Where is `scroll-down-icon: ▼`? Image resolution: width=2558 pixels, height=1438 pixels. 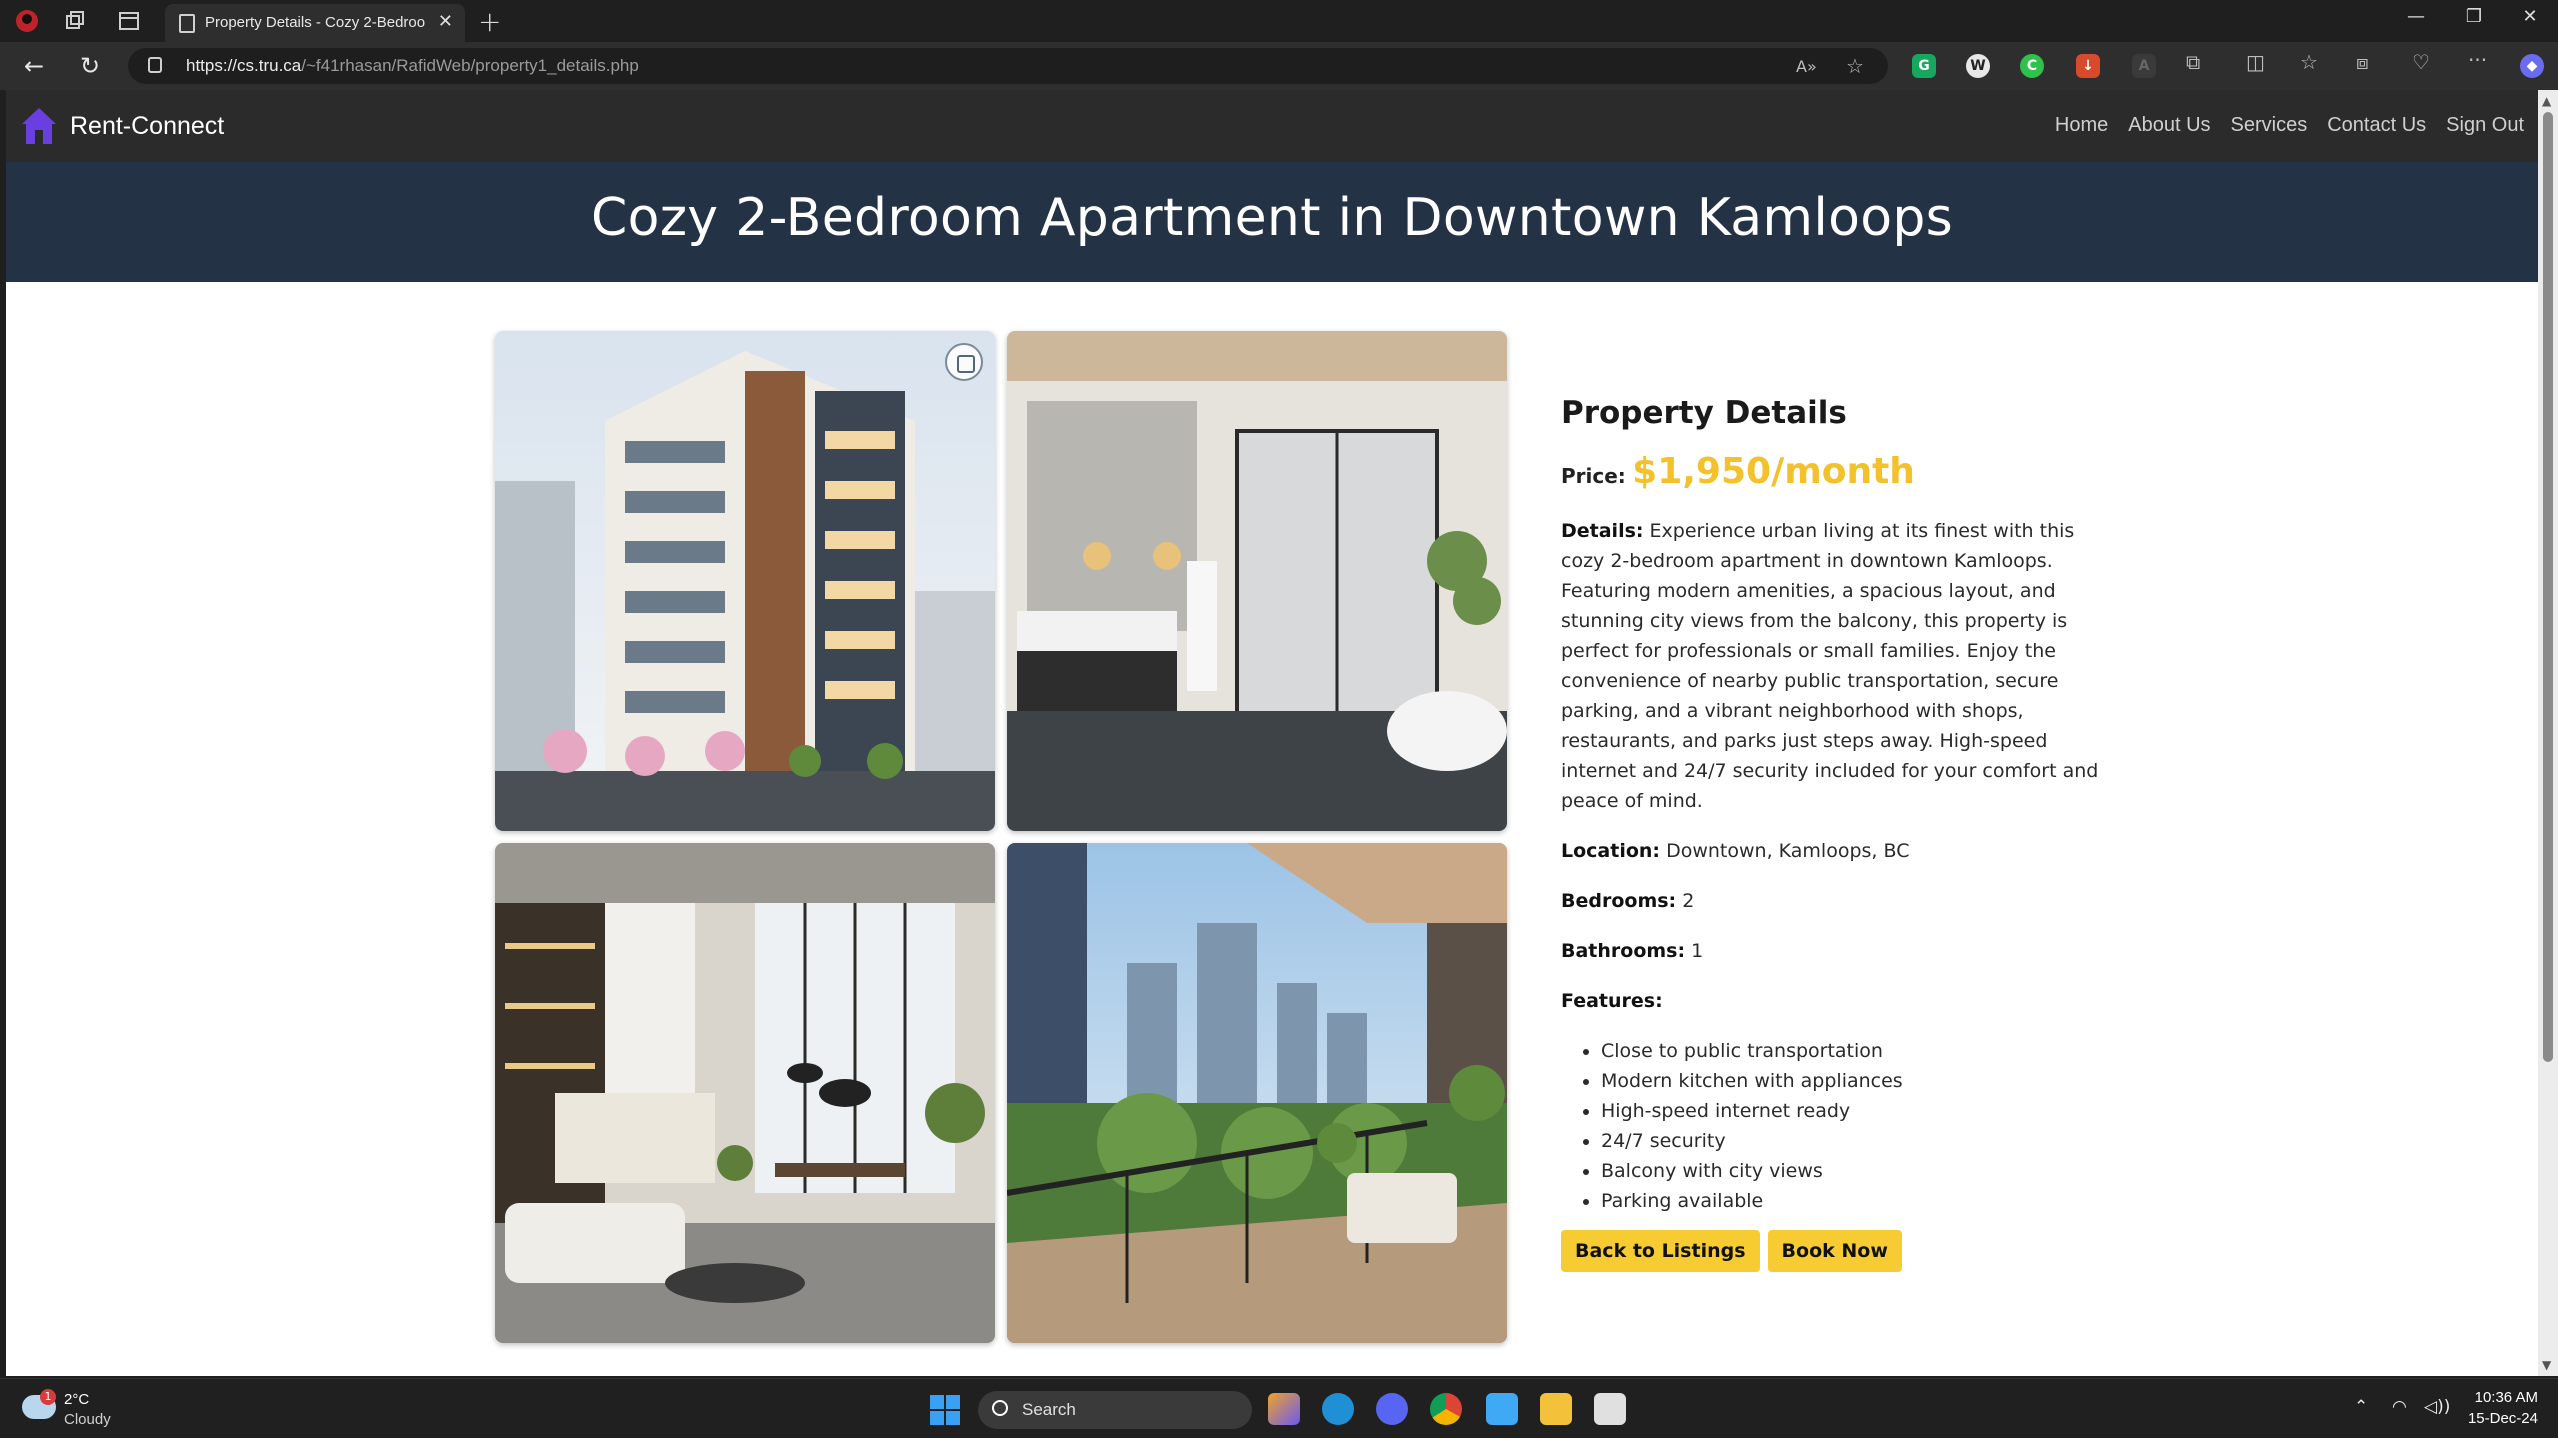 scroll-down-icon: ▼ is located at coordinates (2546, 1365).